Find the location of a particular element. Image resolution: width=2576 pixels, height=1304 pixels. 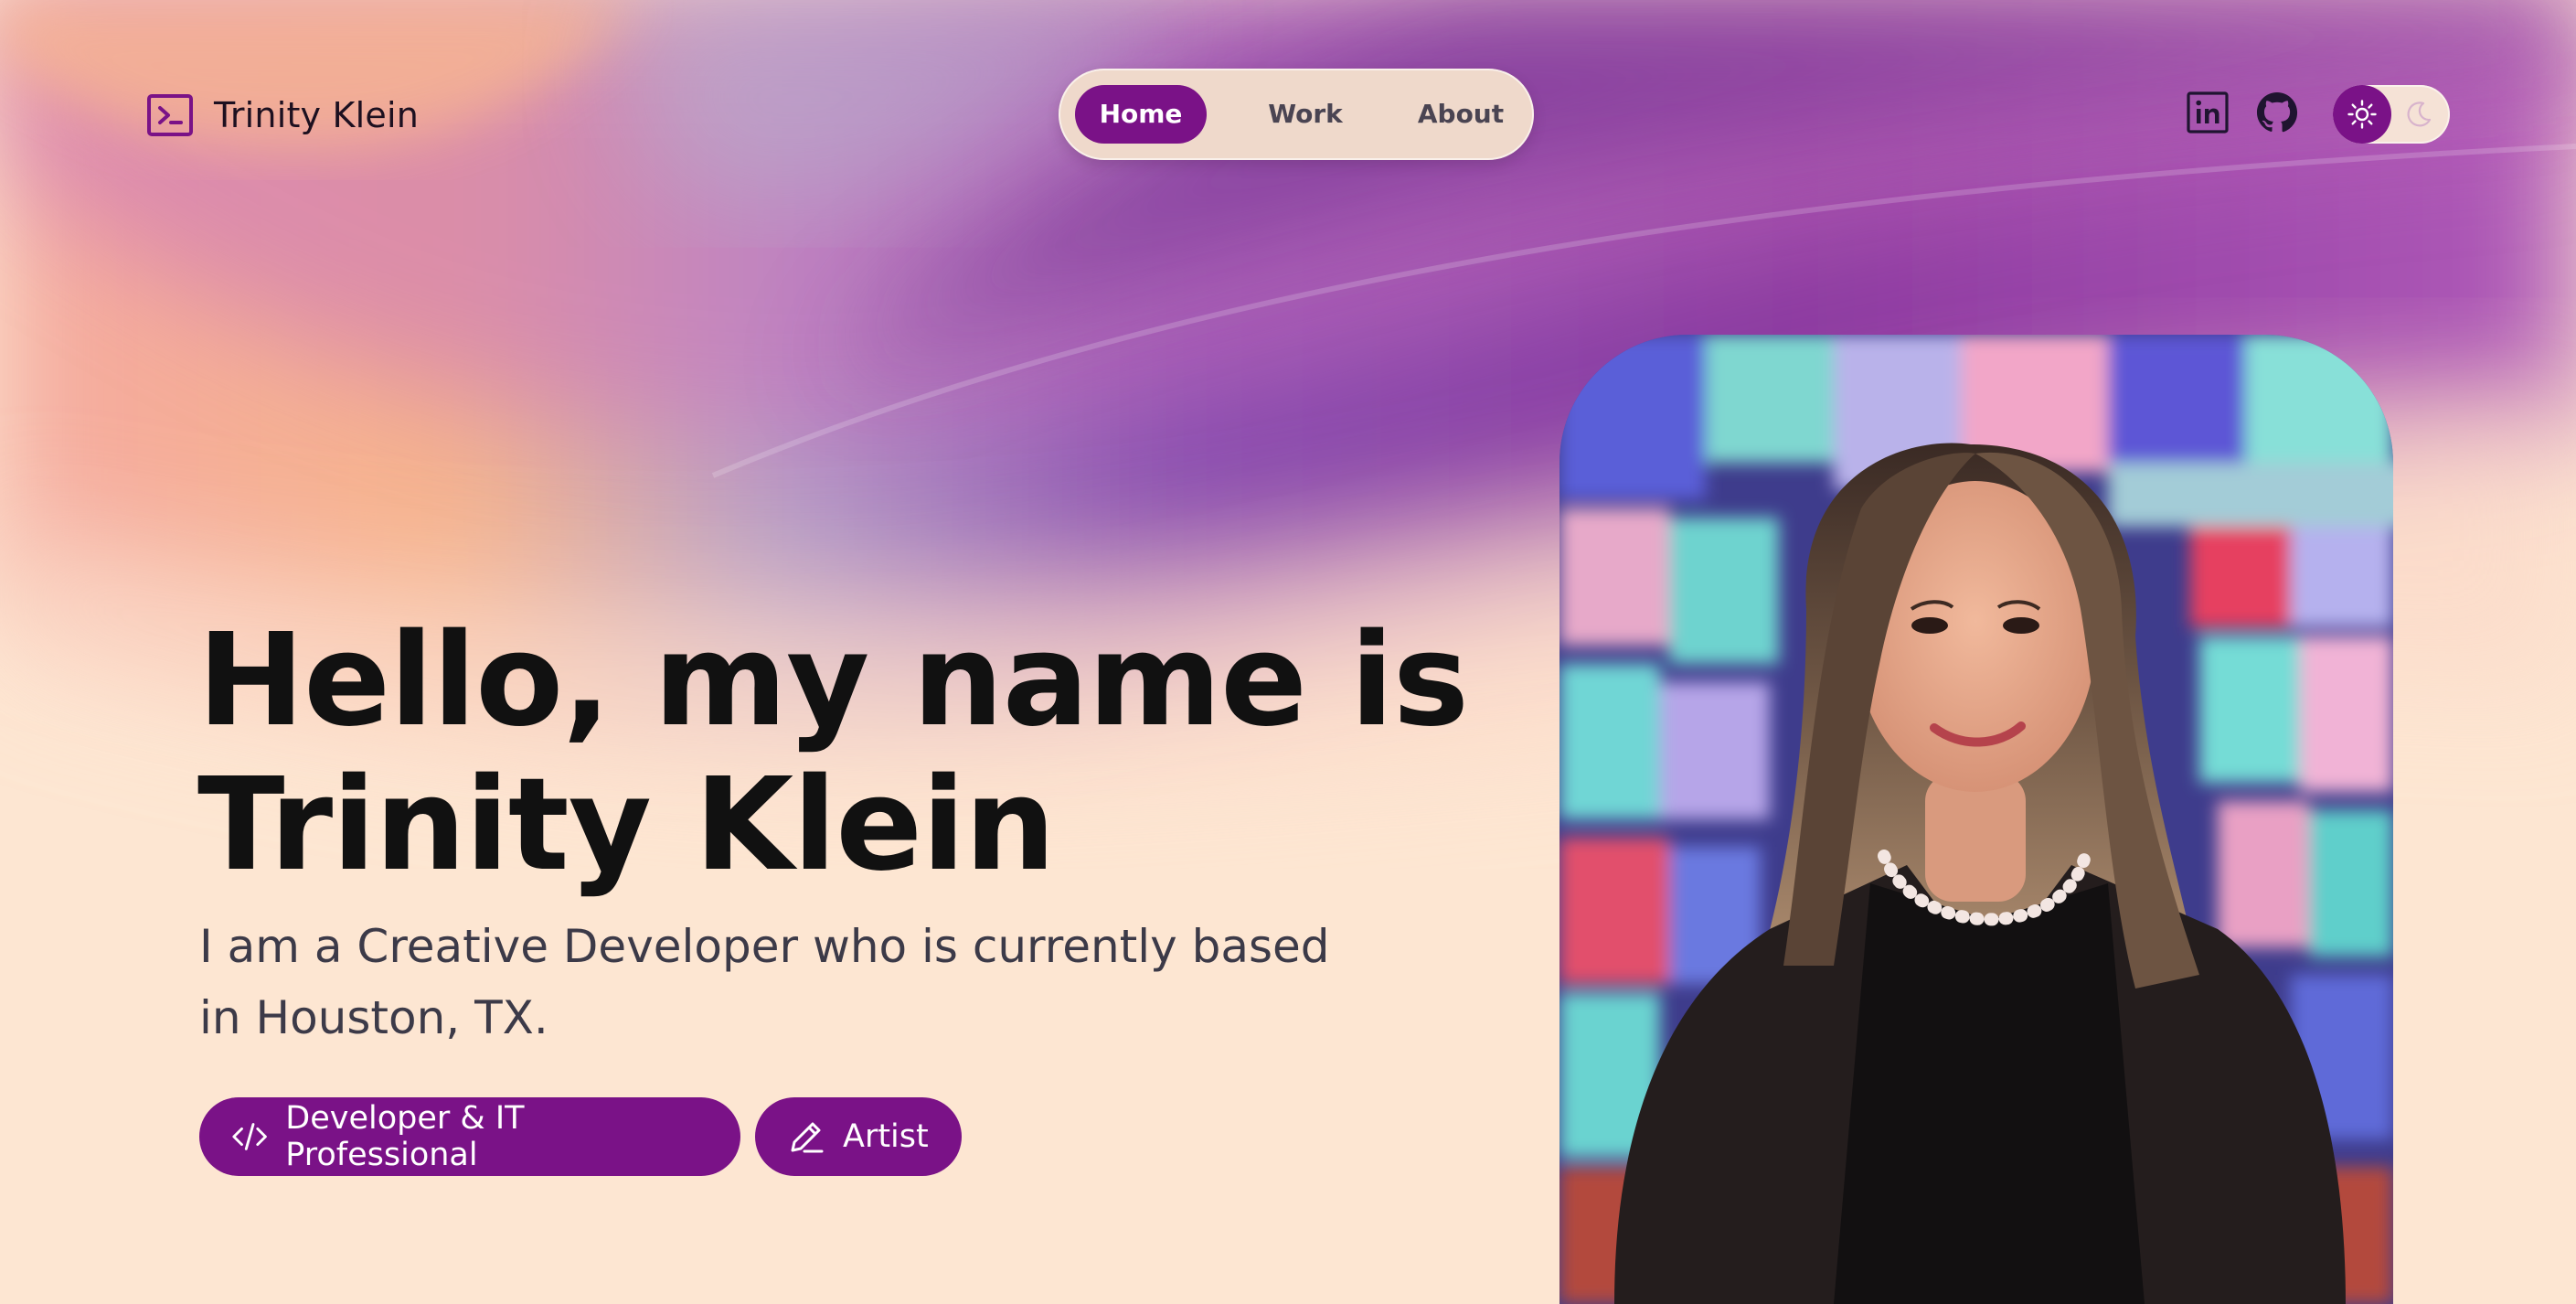

developer-tag-label: Developer & IT Professional is located at coordinates (405, 1136).